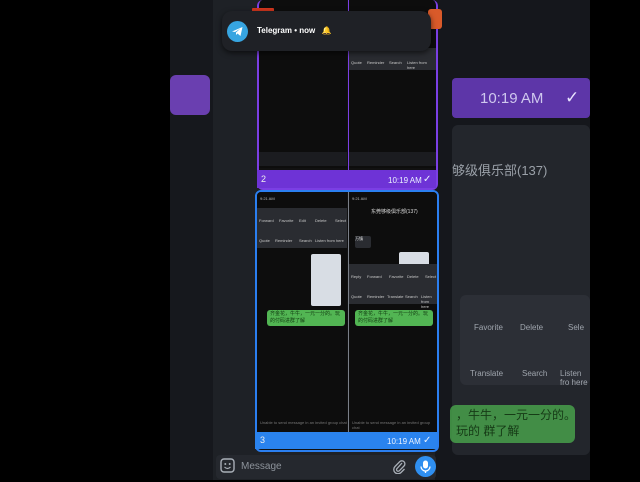  What do you see at coordinates (516, 423) in the screenshot?
I see `background-right-message-text: ，牛牛，一元一分的。玩的 群了解` at bounding box center [516, 423].